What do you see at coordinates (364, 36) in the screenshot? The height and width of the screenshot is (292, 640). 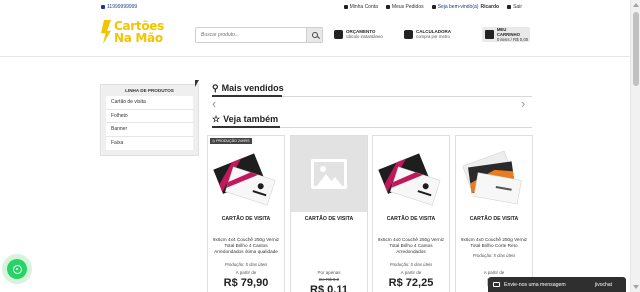 I see `orcamento-subtitle: cálculo instantâneo` at bounding box center [364, 36].